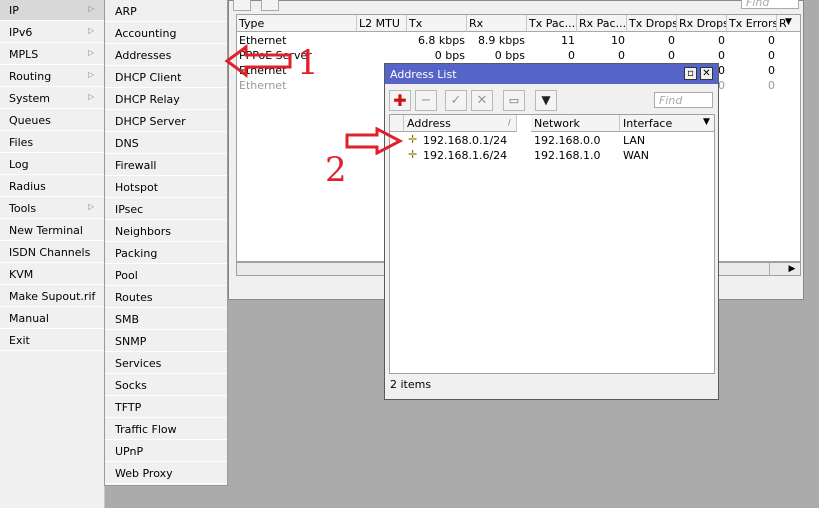  I want to click on submenu-item-web-proxy: Web Proxy, so click(166, 473).